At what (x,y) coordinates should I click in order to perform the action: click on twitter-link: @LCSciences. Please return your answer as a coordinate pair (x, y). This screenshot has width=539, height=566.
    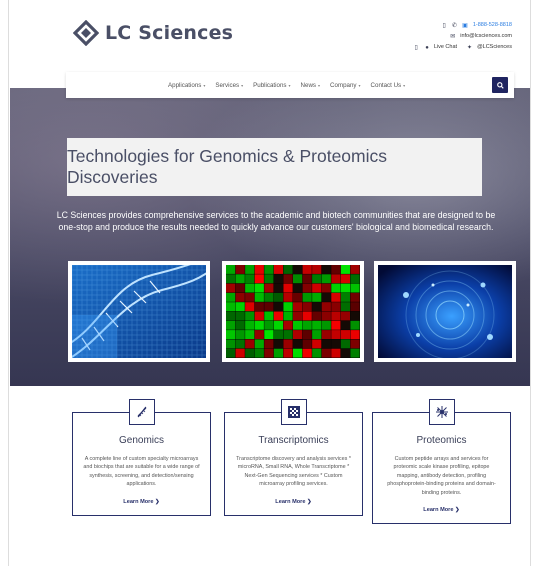
    Looking at the image, I should click on (494, 47).